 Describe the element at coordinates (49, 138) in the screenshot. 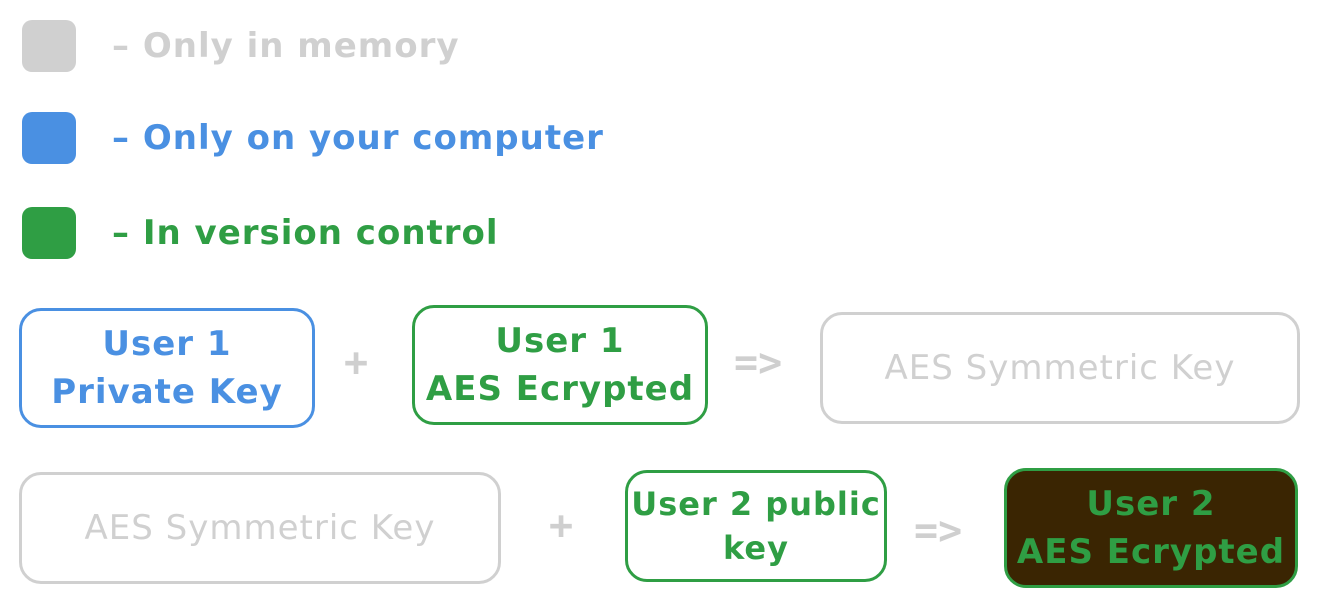

I see `computer-swatch` at that location.